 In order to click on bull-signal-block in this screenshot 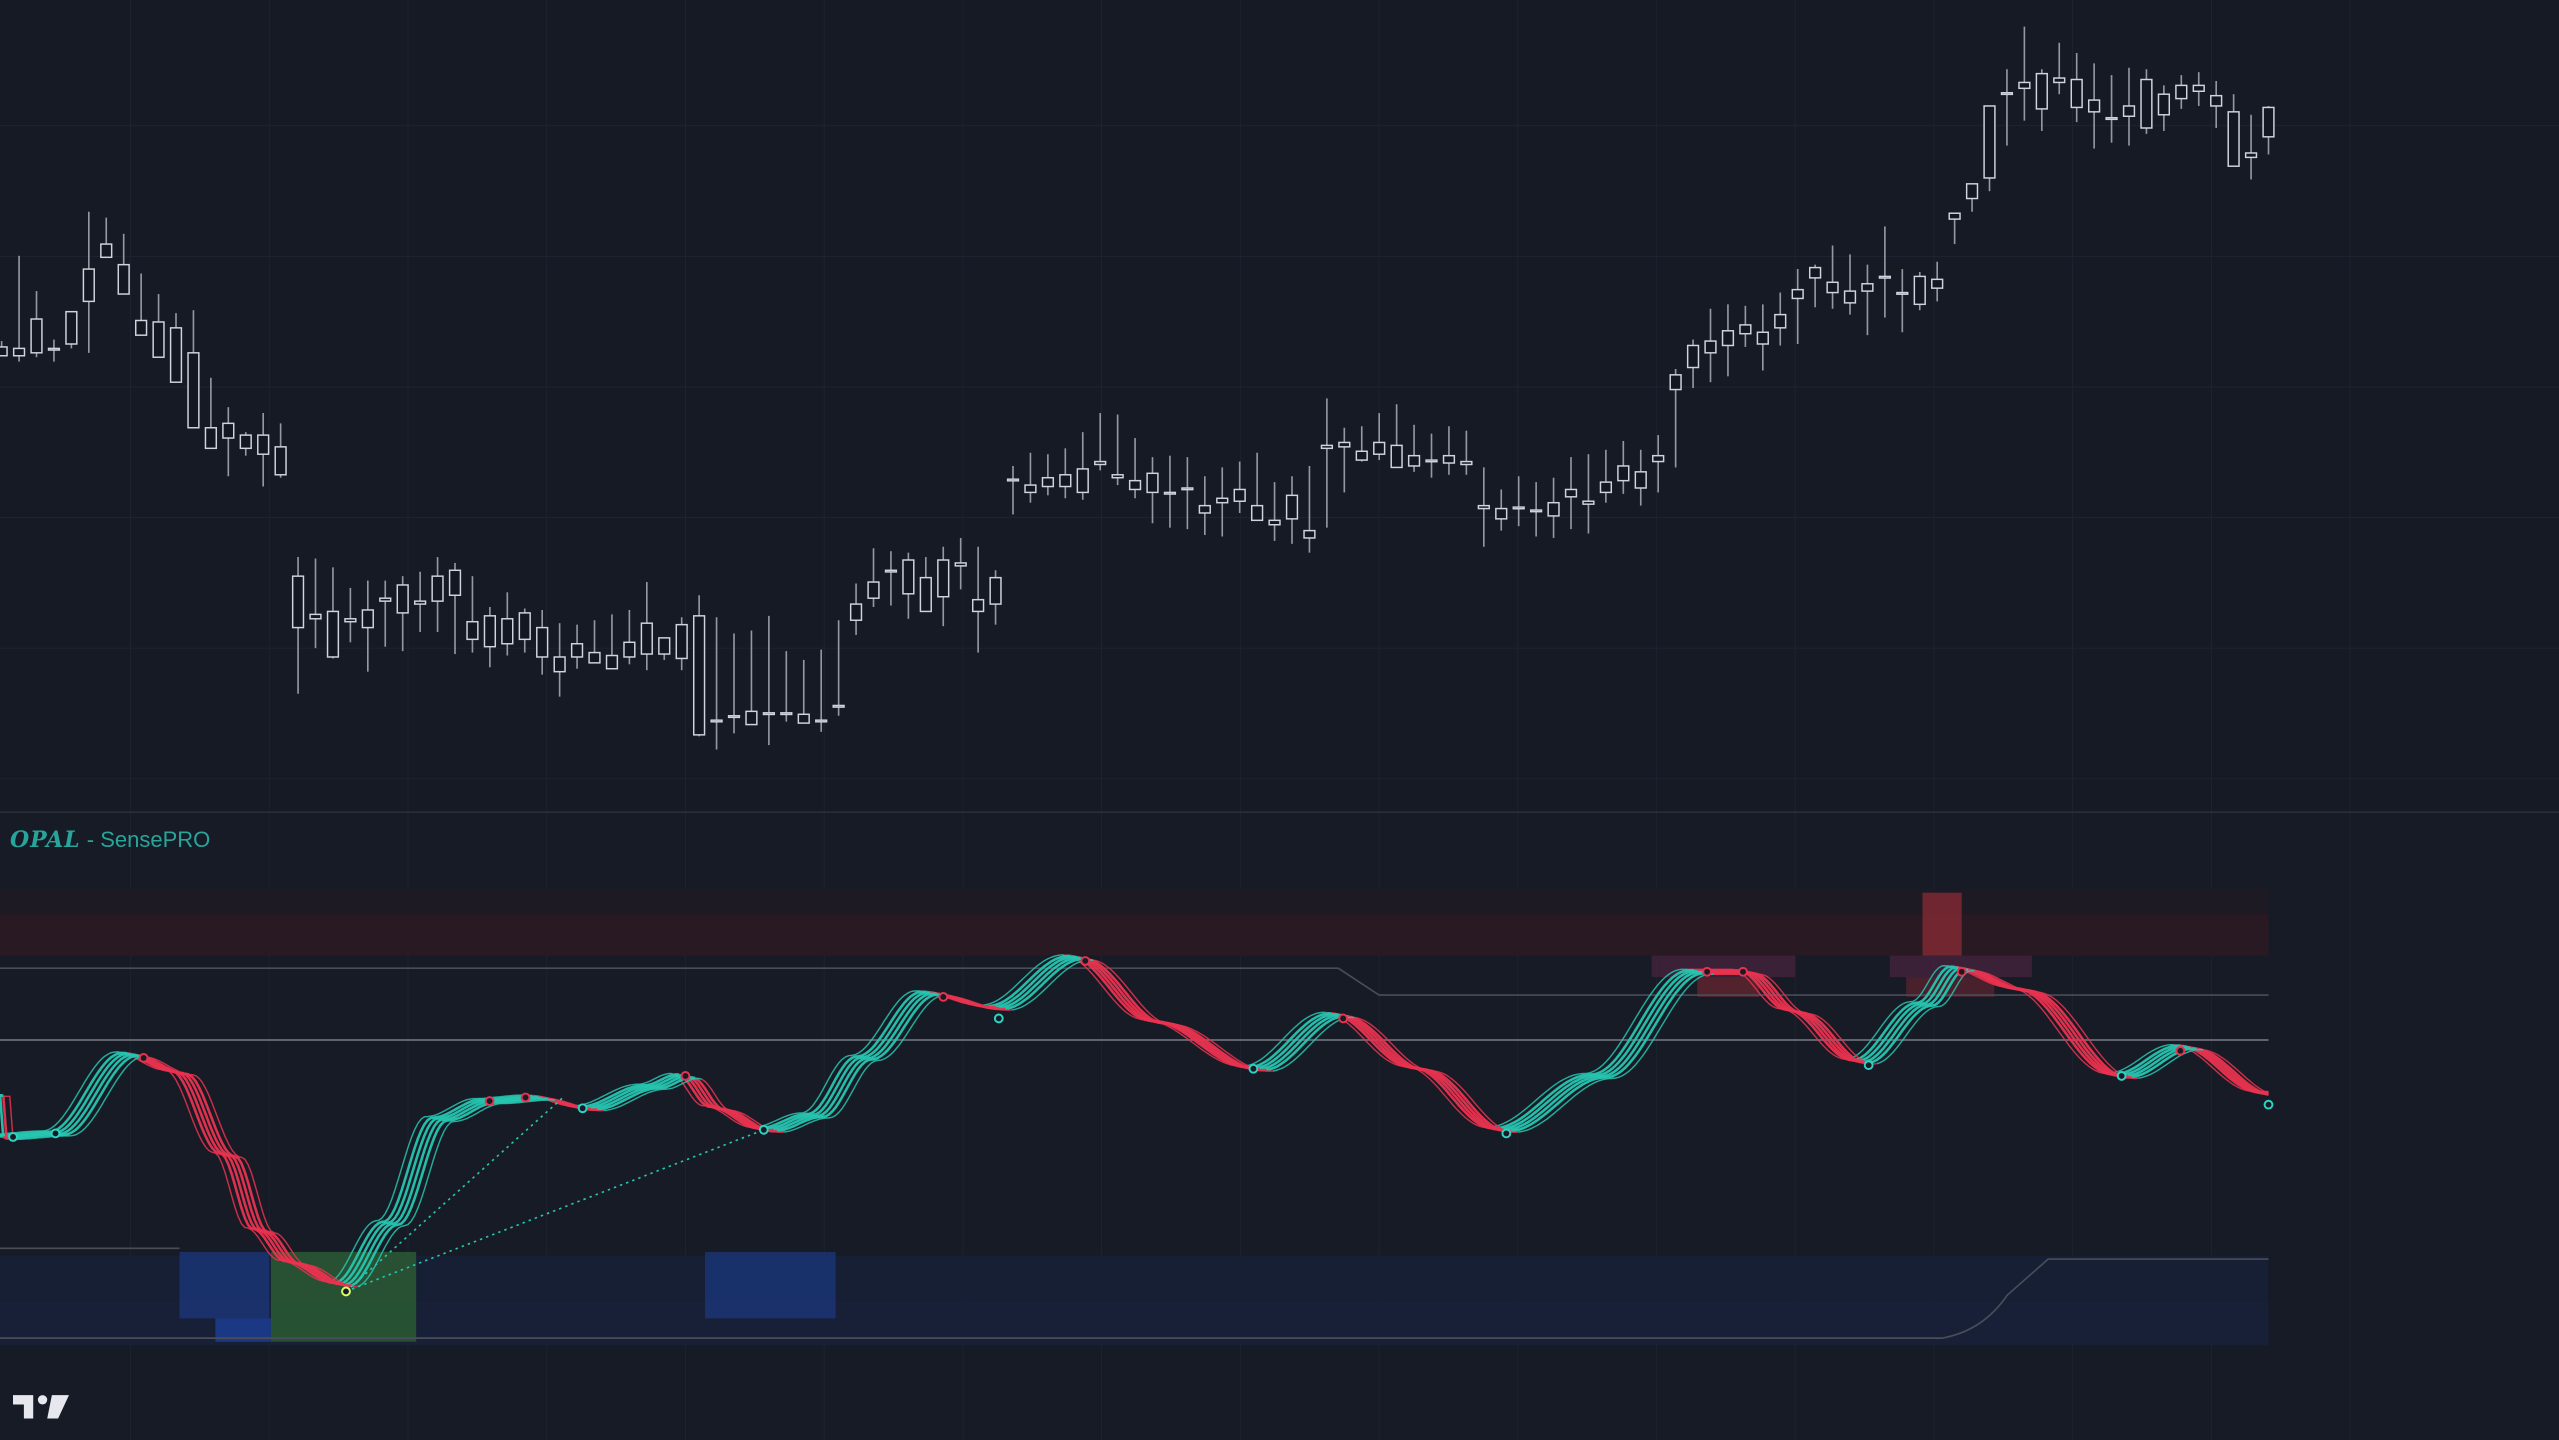, I will do `click(770, 1285)`.